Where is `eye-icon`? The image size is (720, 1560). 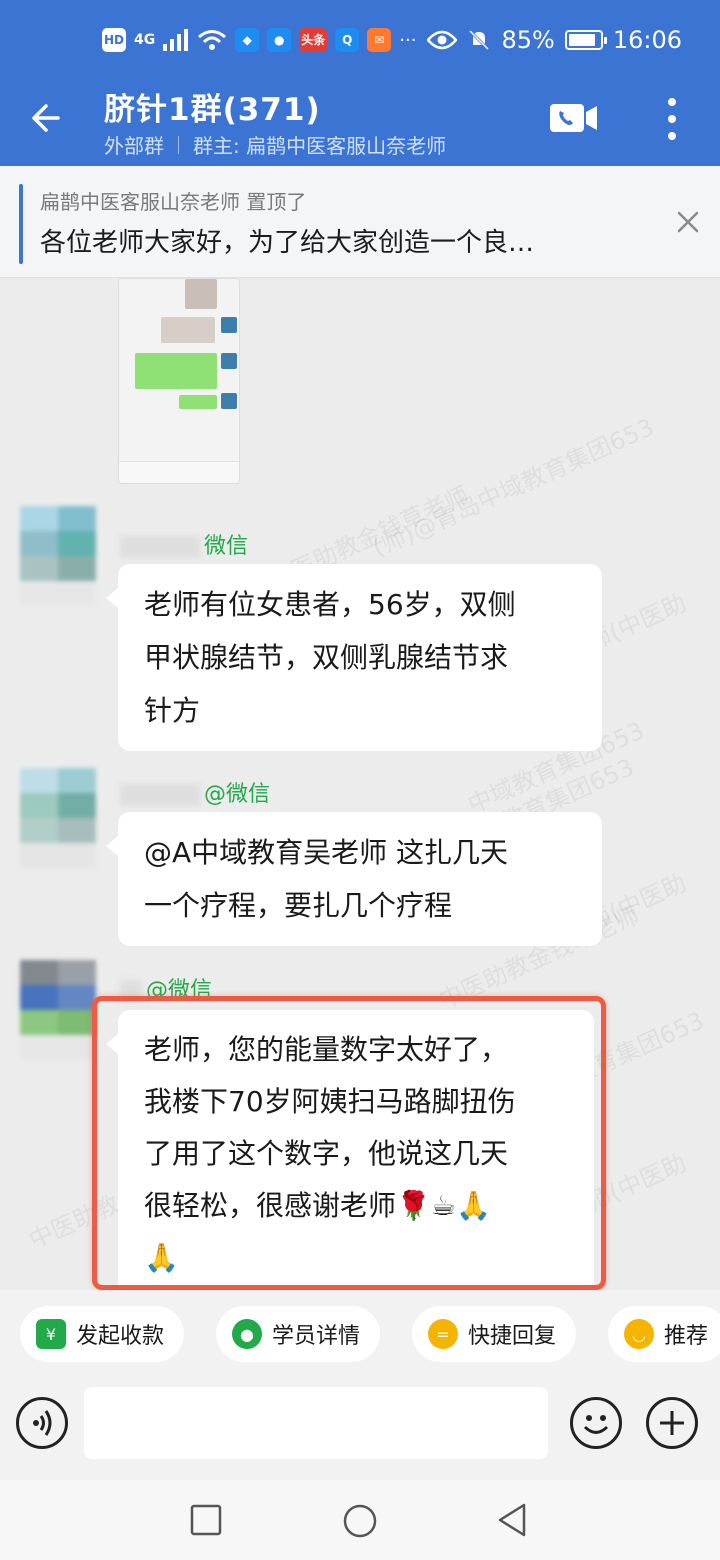
eye-icon is located at coordinates (442, 40).